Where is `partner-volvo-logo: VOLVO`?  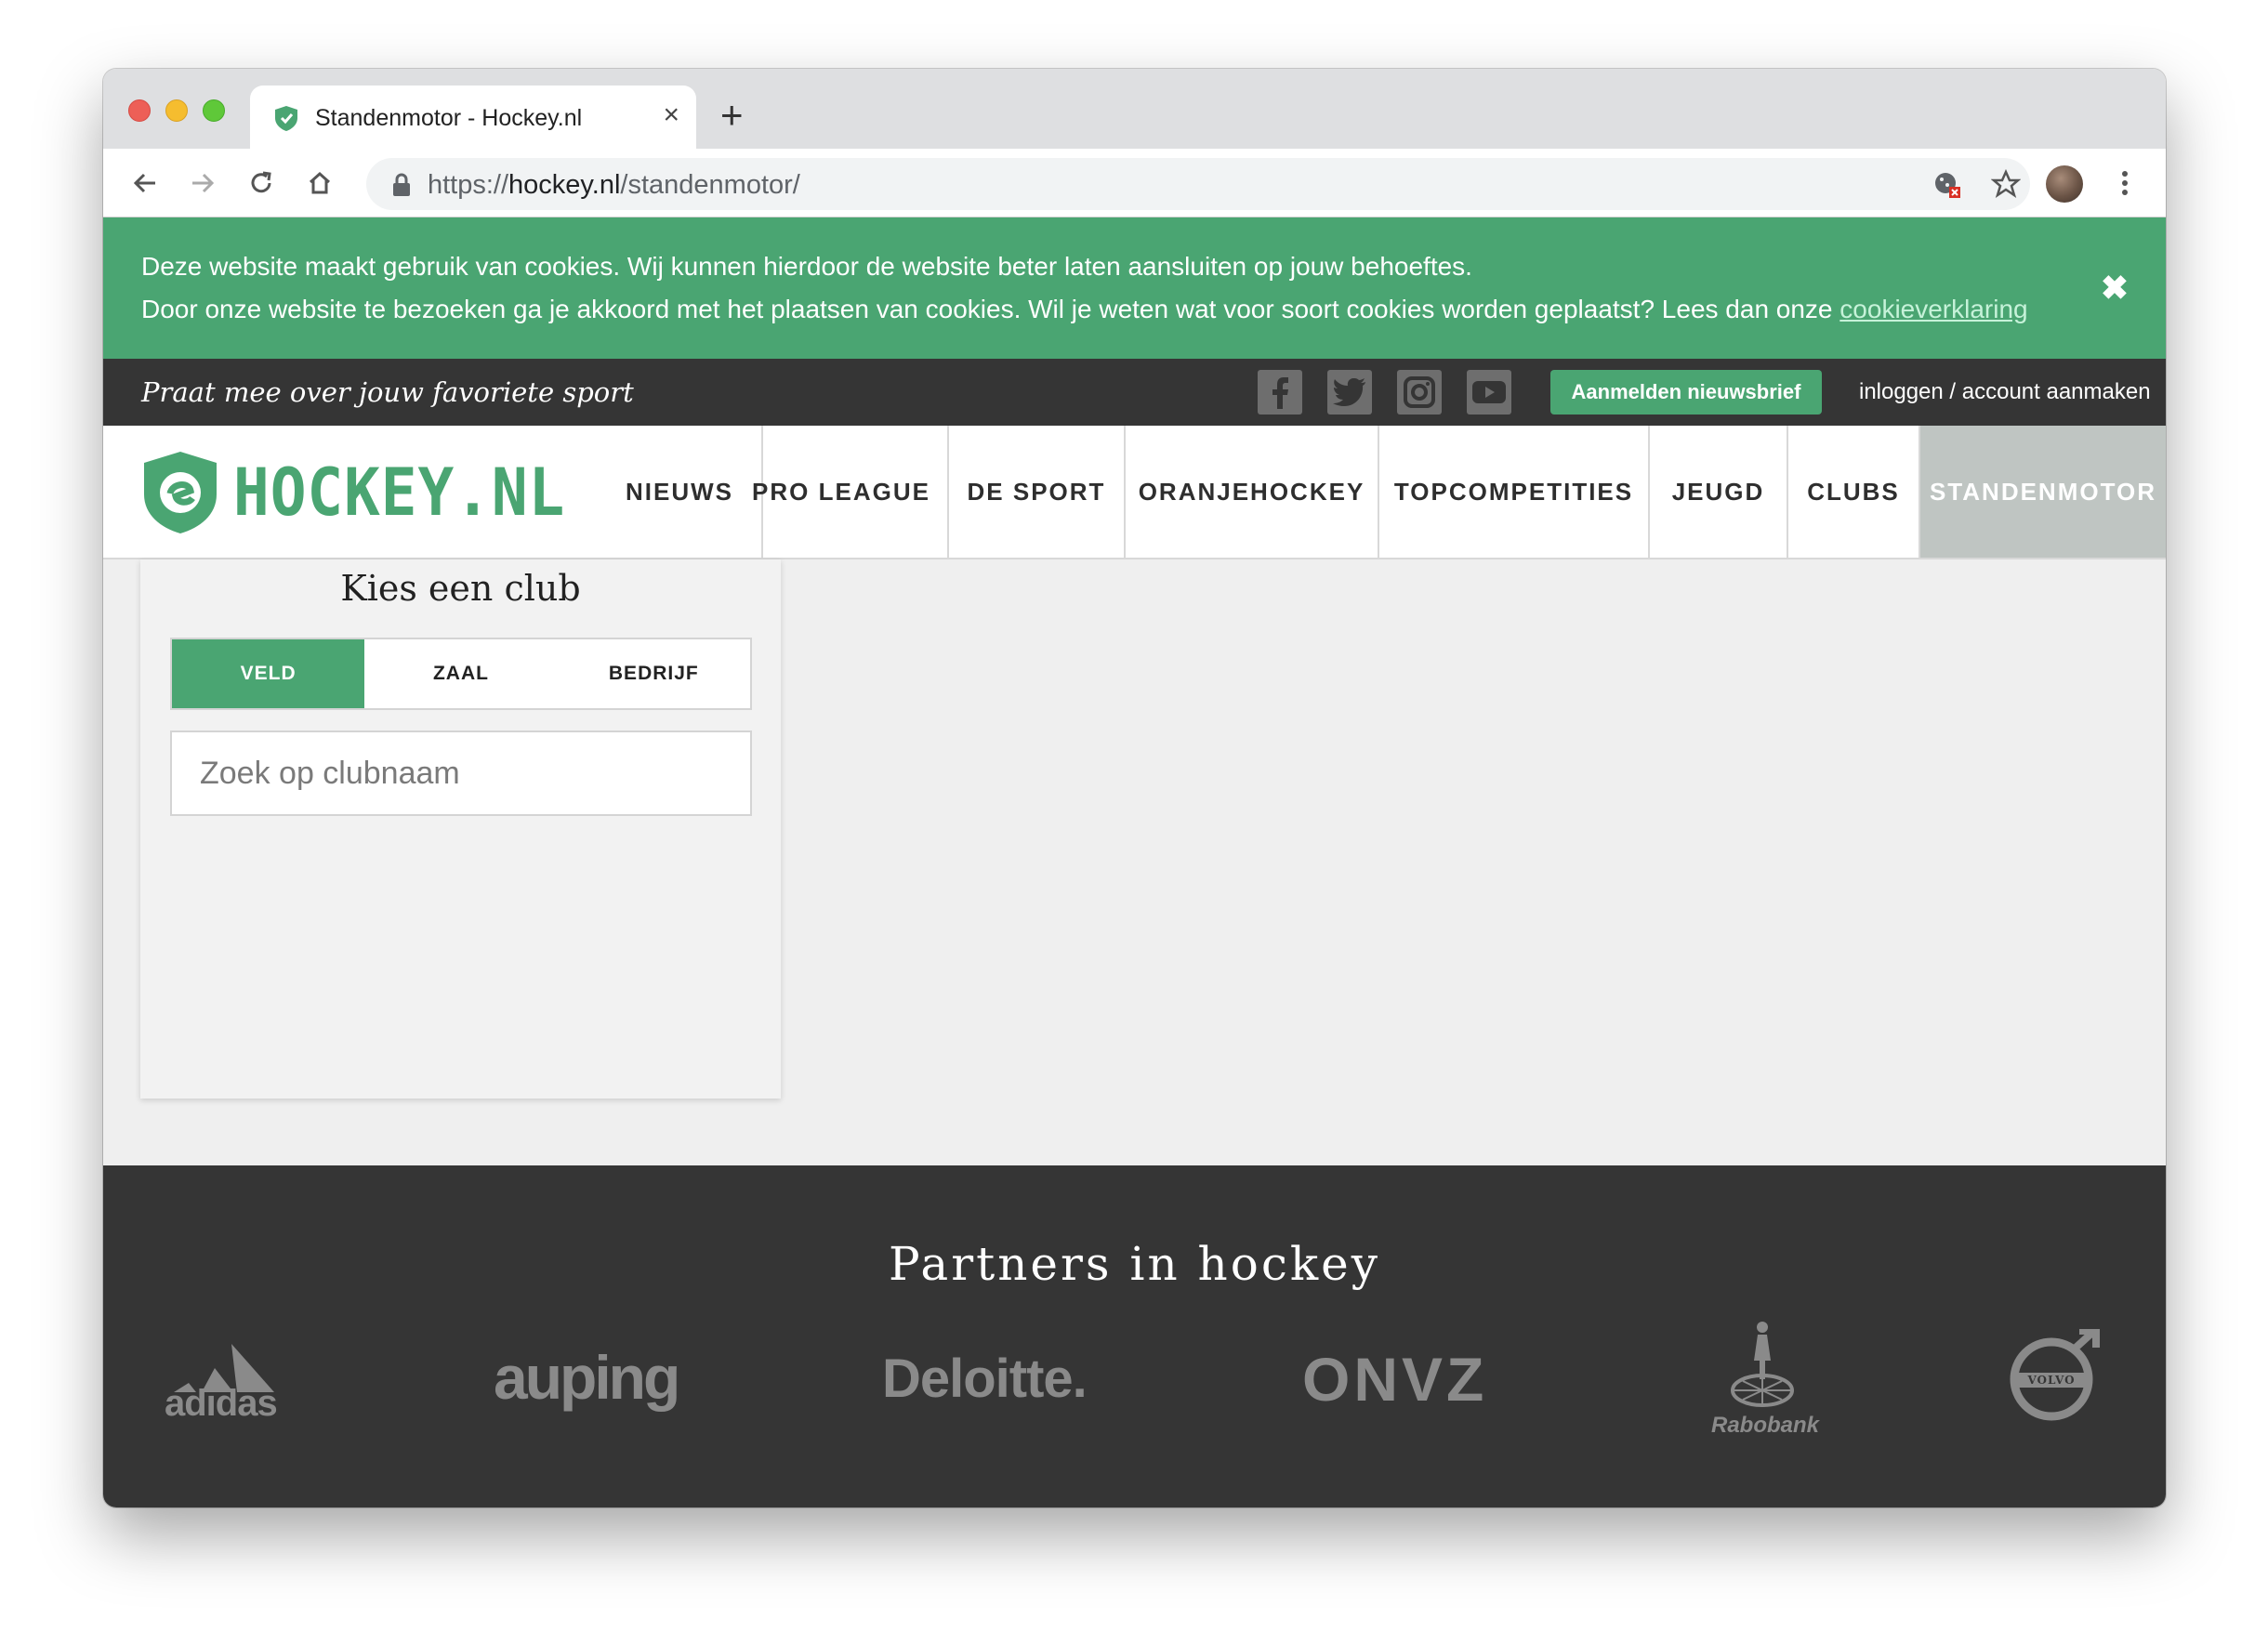
partner-volvo-logo: VOLVO is located at coordinates (2055, 1376).